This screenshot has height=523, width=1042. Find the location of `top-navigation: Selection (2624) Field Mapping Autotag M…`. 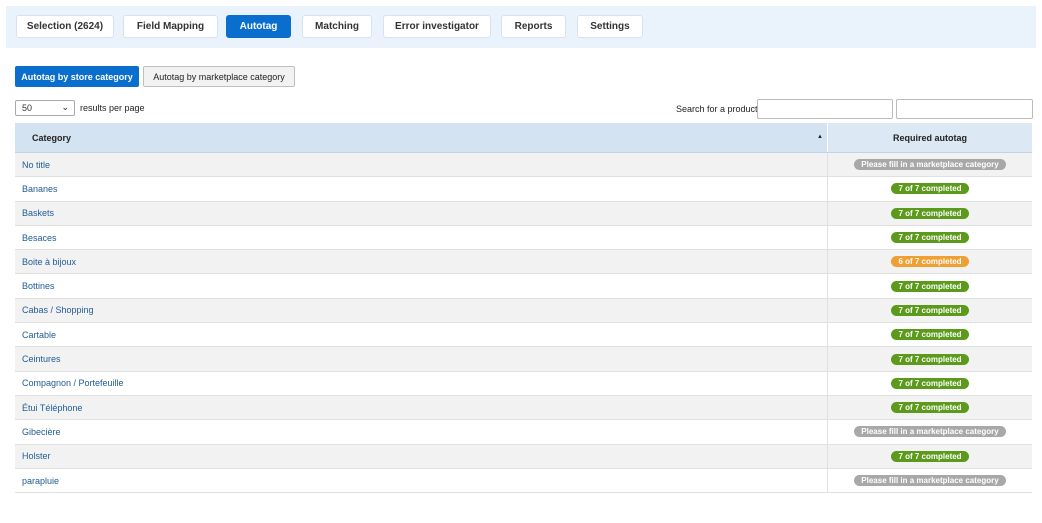

top-navigation: Selection (2624) Field Mapping Autotag M… is located at coordinates (521, 27).